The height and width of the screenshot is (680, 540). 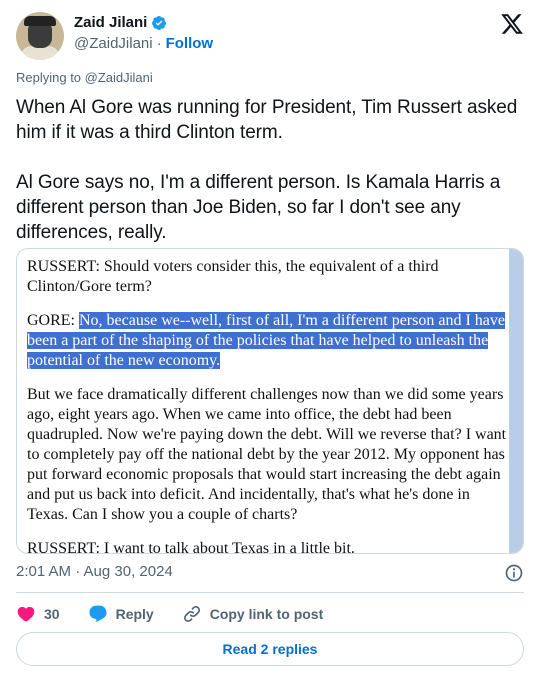 I want to click on link-icon, so click(x=191, y=614).